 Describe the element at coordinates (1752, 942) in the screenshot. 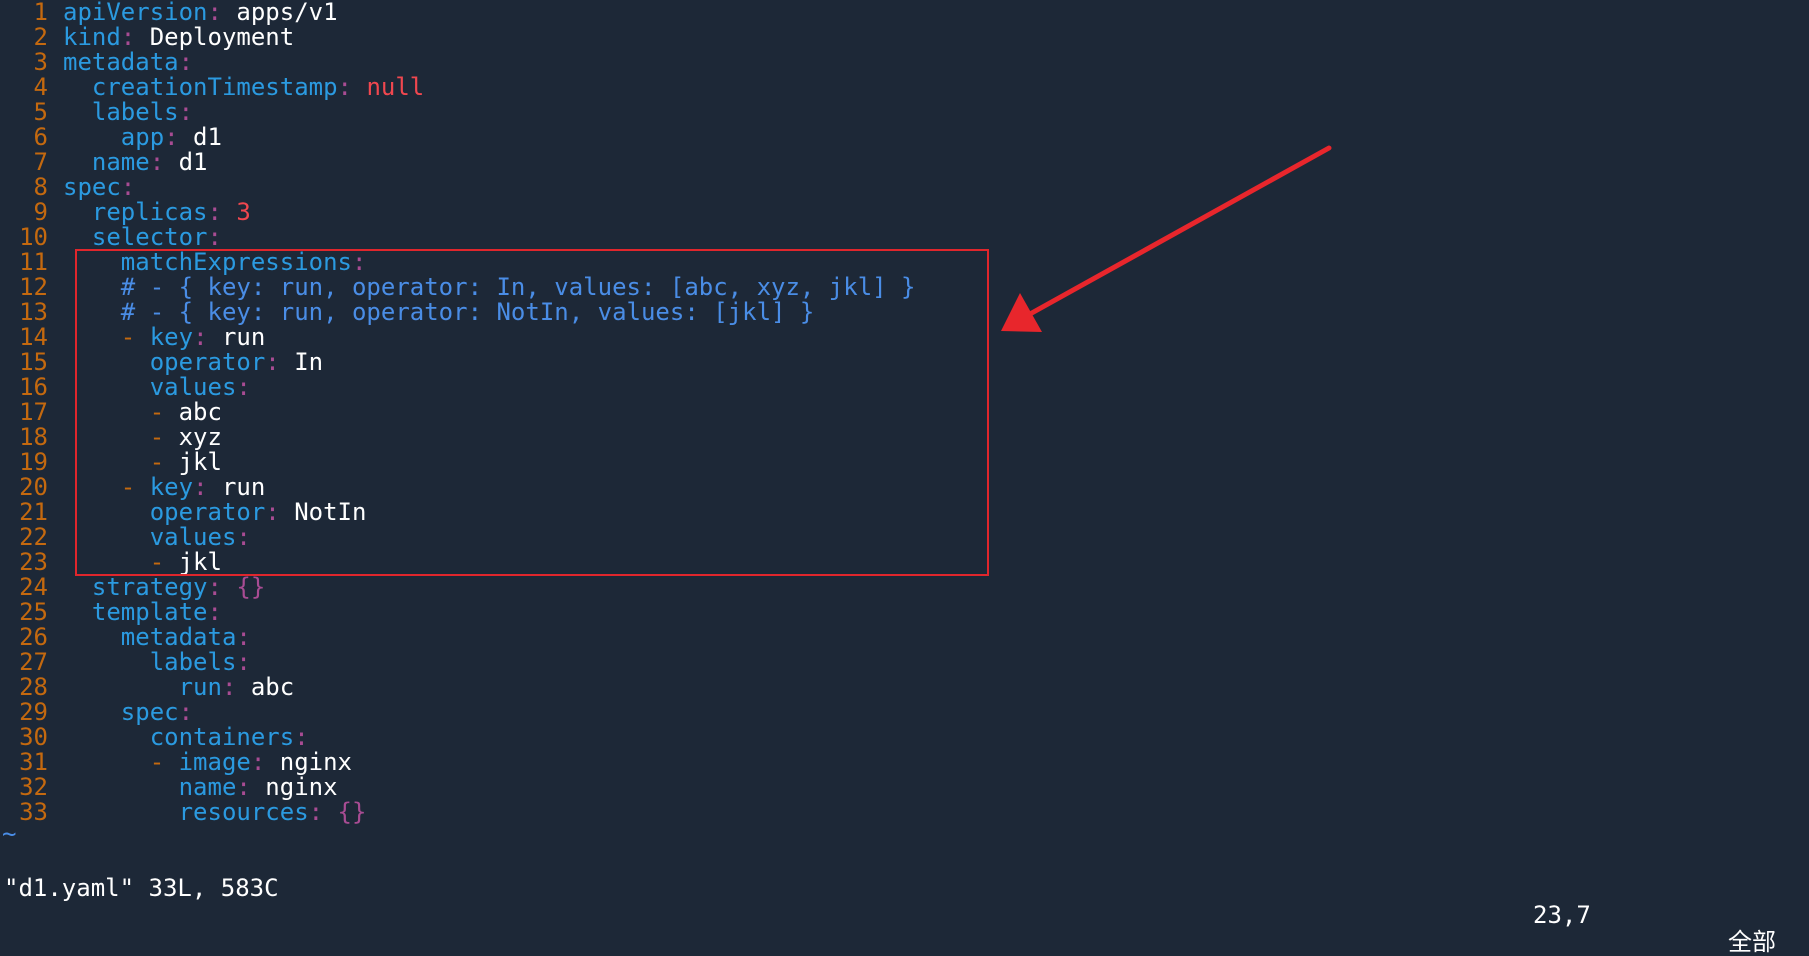

I see `scroll-position: 全部` at that location.